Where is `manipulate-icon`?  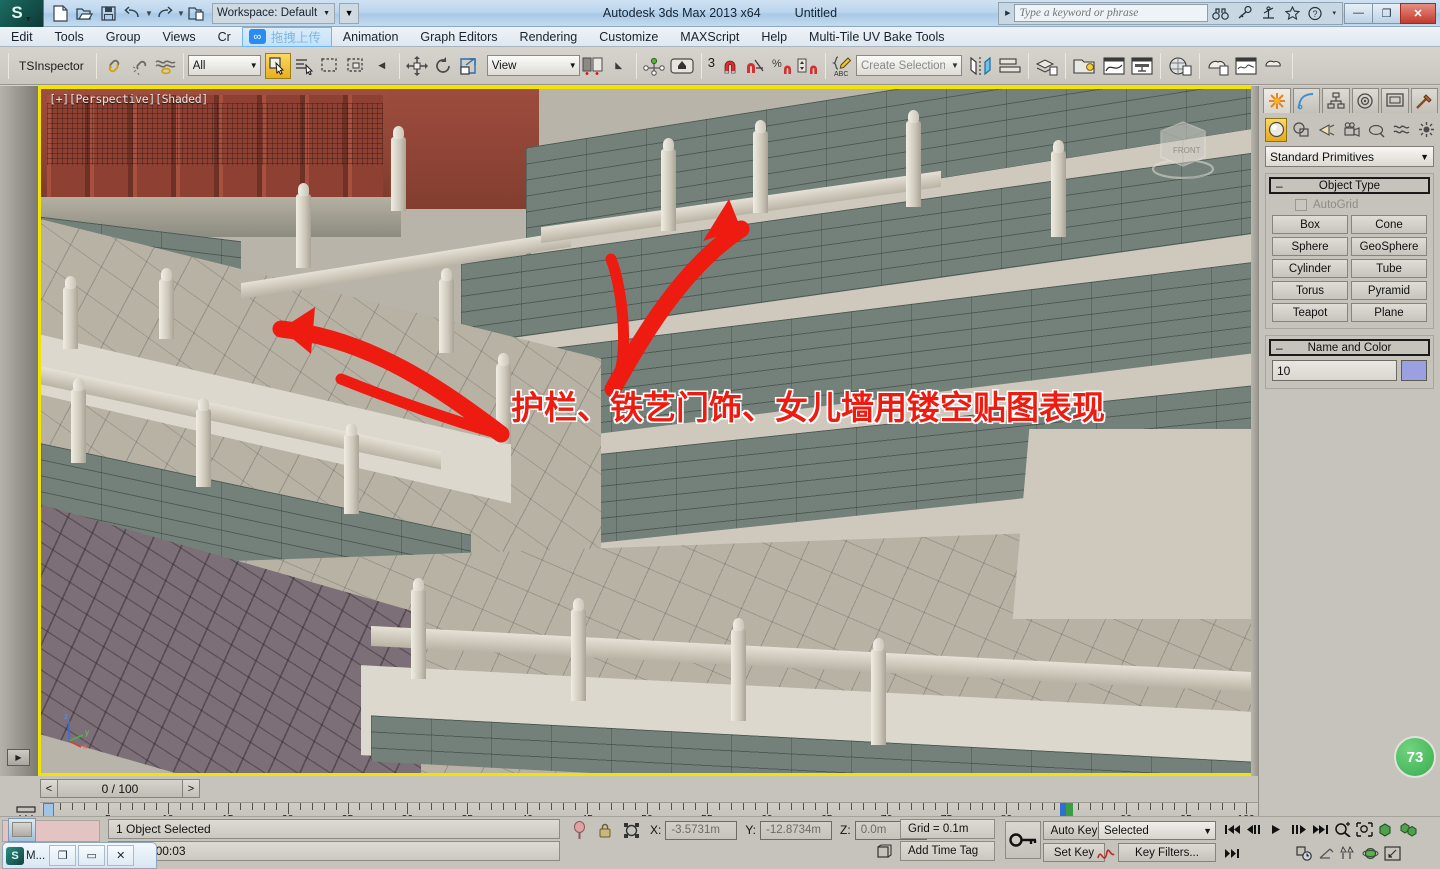
manipulate-icon is located at coordinates (654, 66).